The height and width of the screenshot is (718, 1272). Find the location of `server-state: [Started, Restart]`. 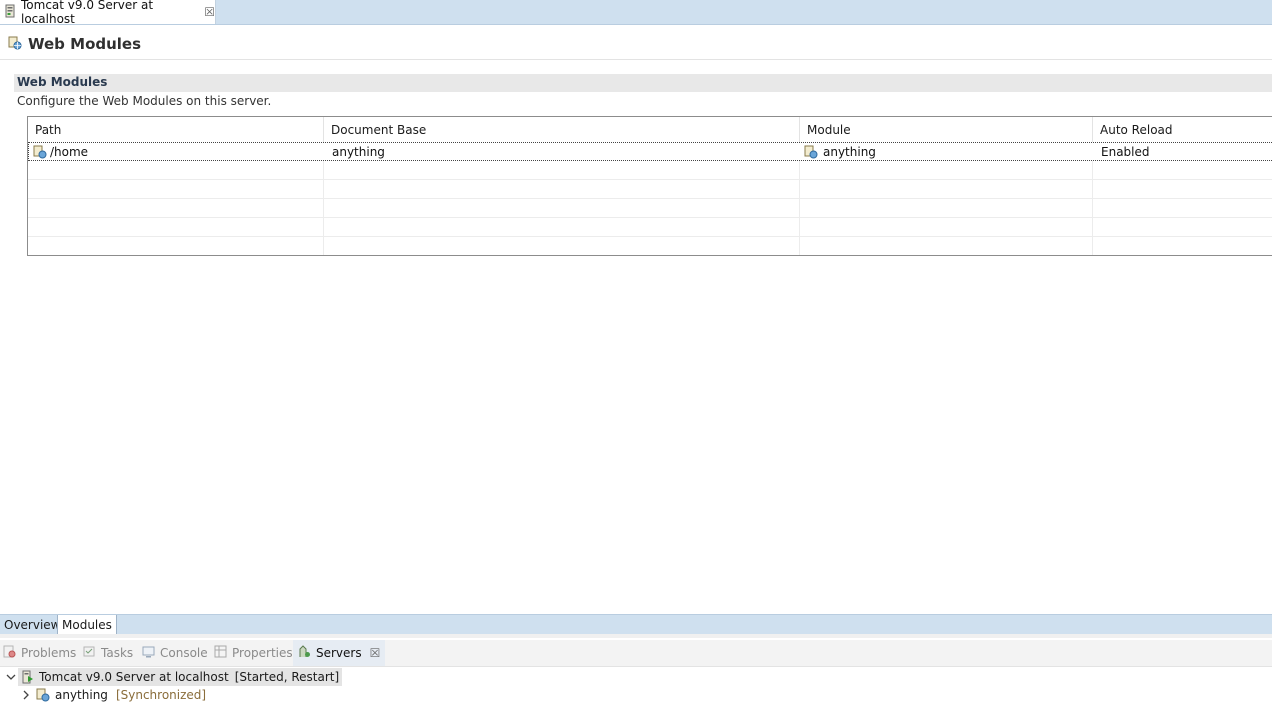

server-state: [Started, Restart] is located at coordinates (287, 677).